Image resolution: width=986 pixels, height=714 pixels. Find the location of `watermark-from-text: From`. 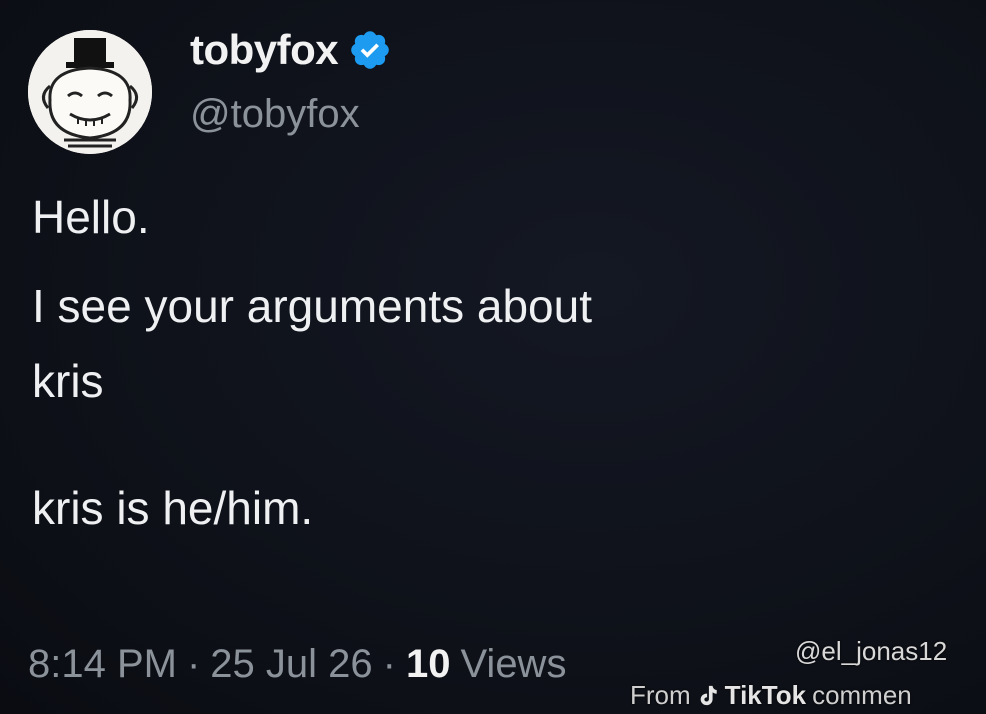

watermark-from-text: From is located at coordinates (660, 695).